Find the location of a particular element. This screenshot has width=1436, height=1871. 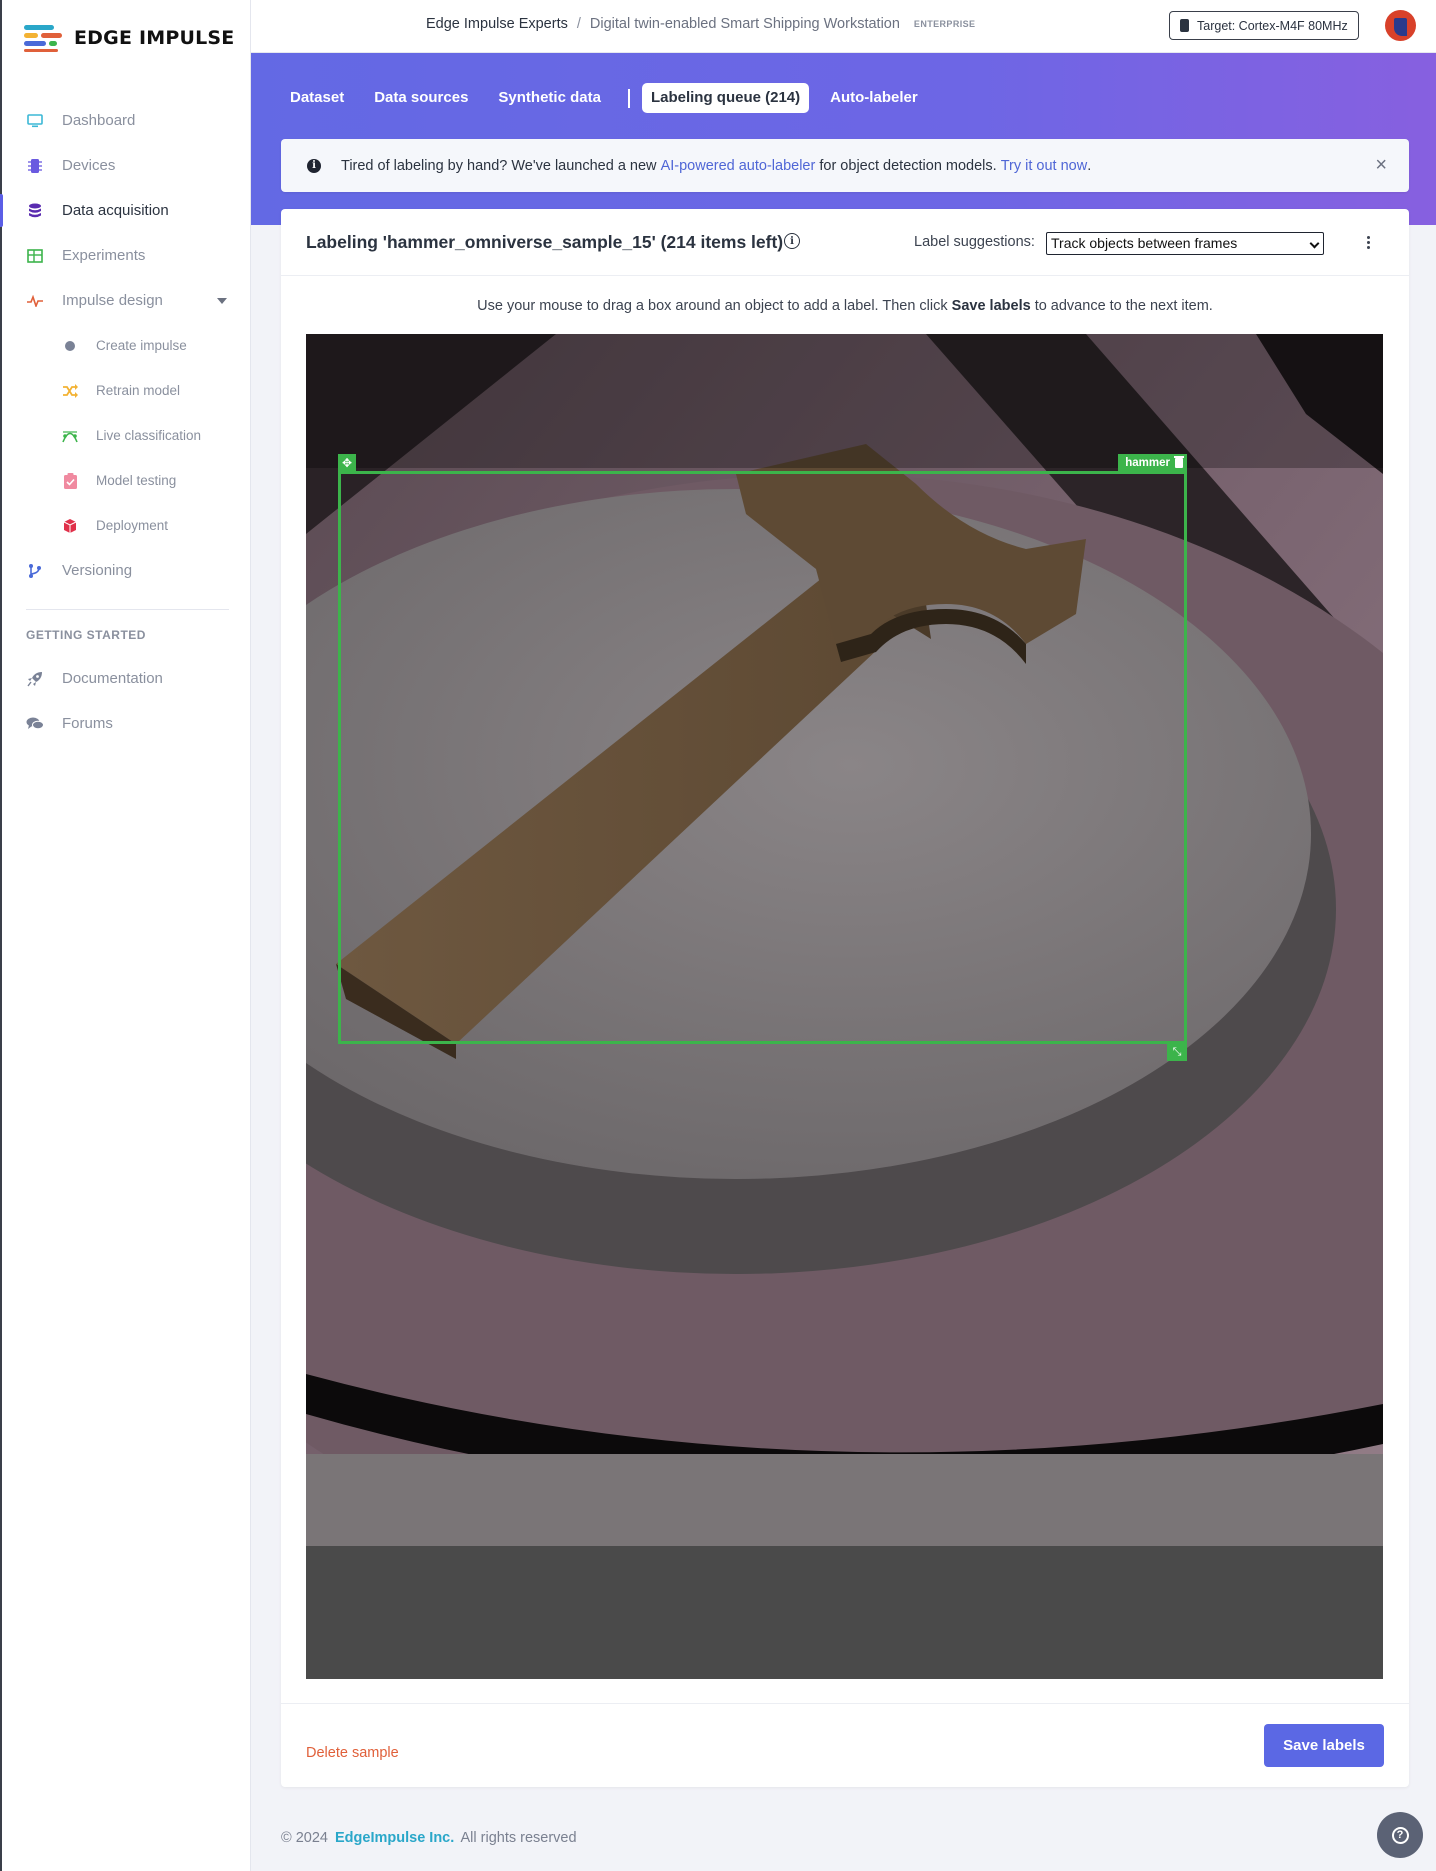

label-suggestions-value: Track objects between frames is located at coordinates (1144, 243).